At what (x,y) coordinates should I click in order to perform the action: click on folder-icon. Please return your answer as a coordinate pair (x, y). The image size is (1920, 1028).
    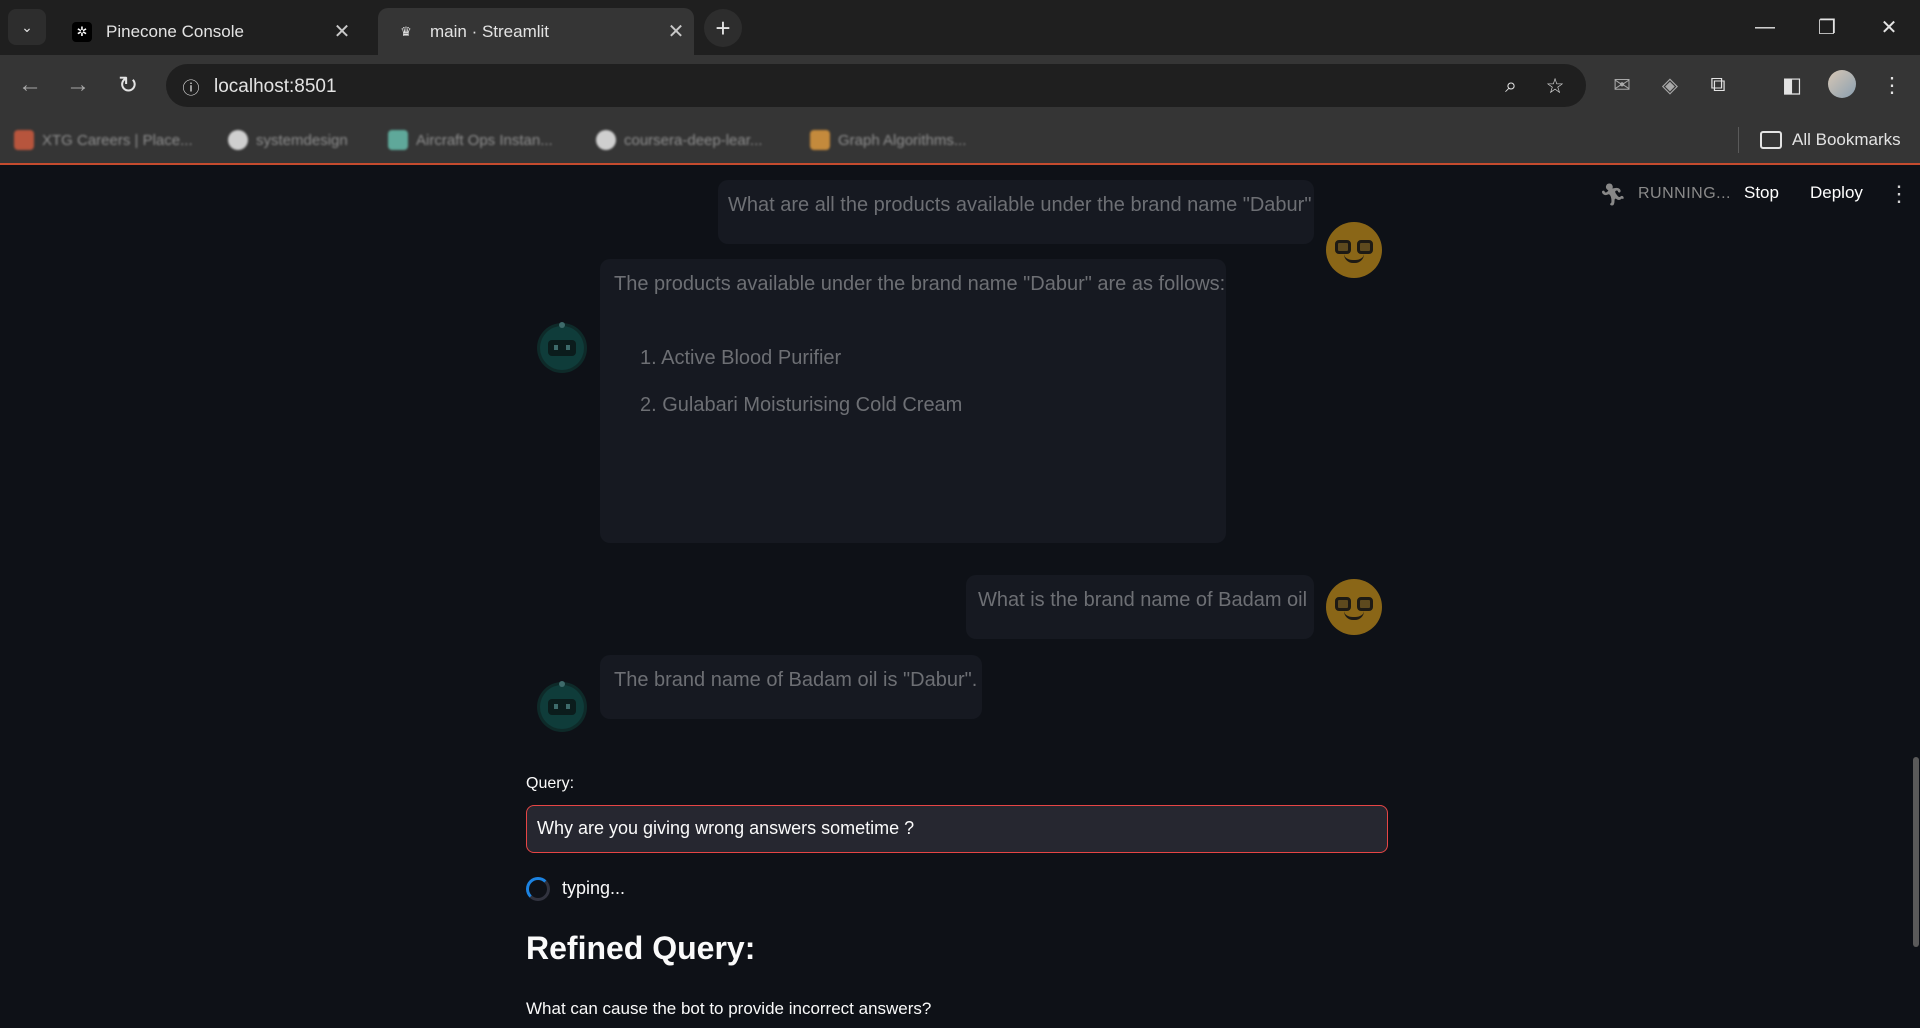
    Looking at the image, I should click on (1771, 140).